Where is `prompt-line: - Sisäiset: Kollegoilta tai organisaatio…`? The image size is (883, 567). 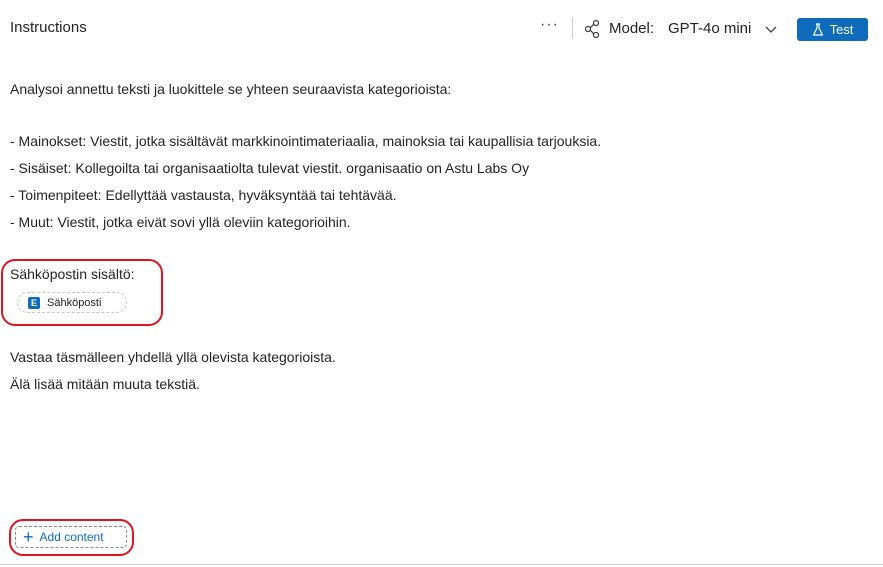
prompt-line: - Sisäiset: Kollegoilta tai organisaatio… is located at coordinates (270, 168).